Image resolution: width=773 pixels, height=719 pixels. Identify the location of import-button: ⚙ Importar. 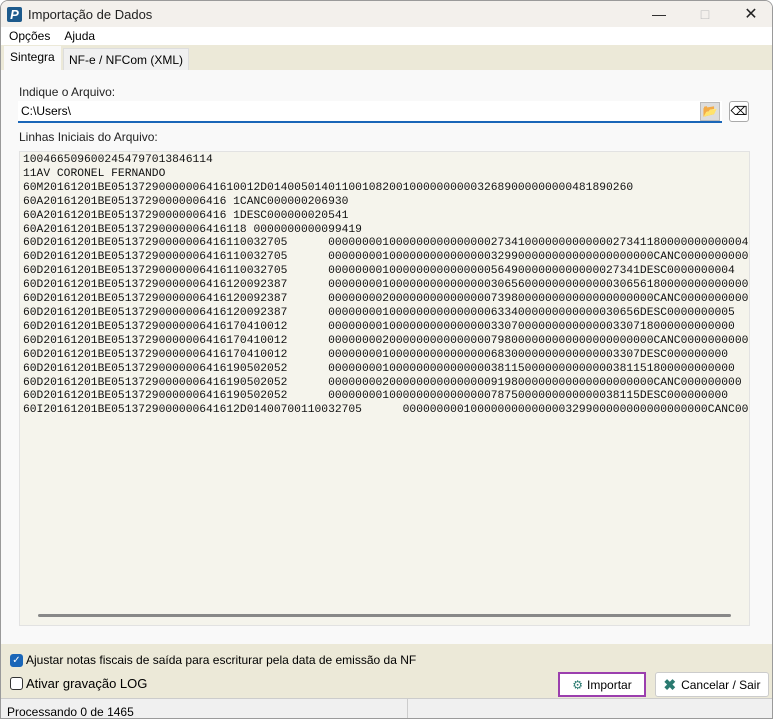
(602, 684).